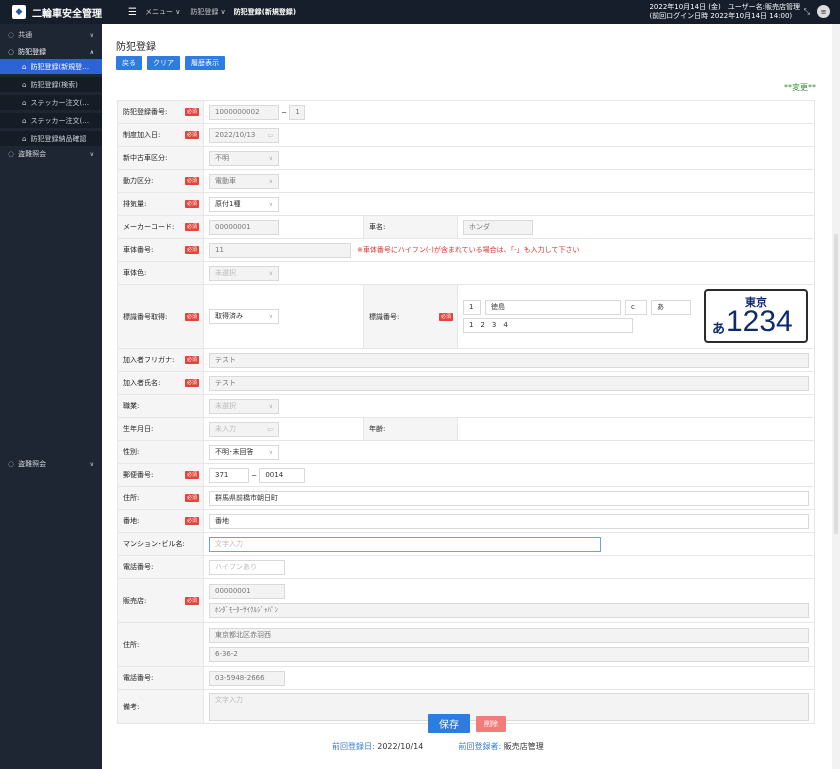  I want to click on back-button: 戻る, so click(129, 63).